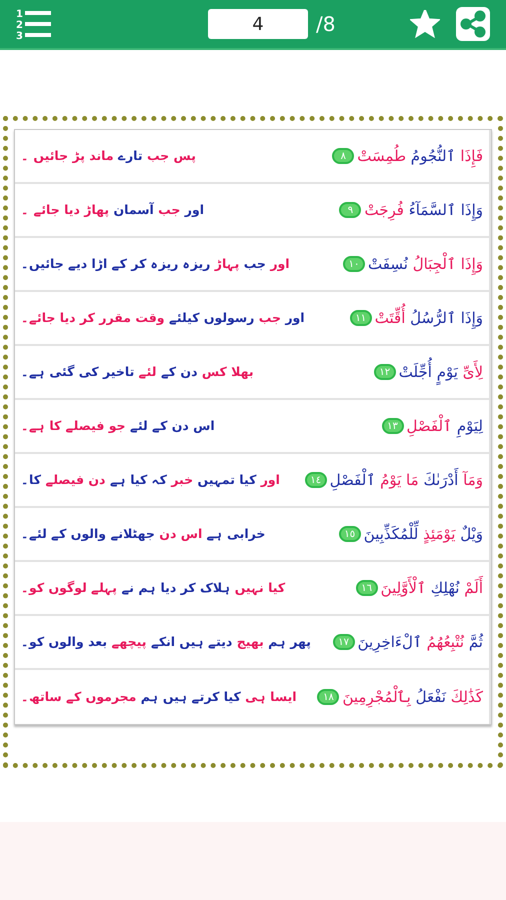 This screenshot has width=506, height=900. What do you see at coordinates (118, 425) in the screenshot?
I see `translation-text: اس دن کے لئے جو فیصلے کا ہے۔` at bounding box center [118, 425].